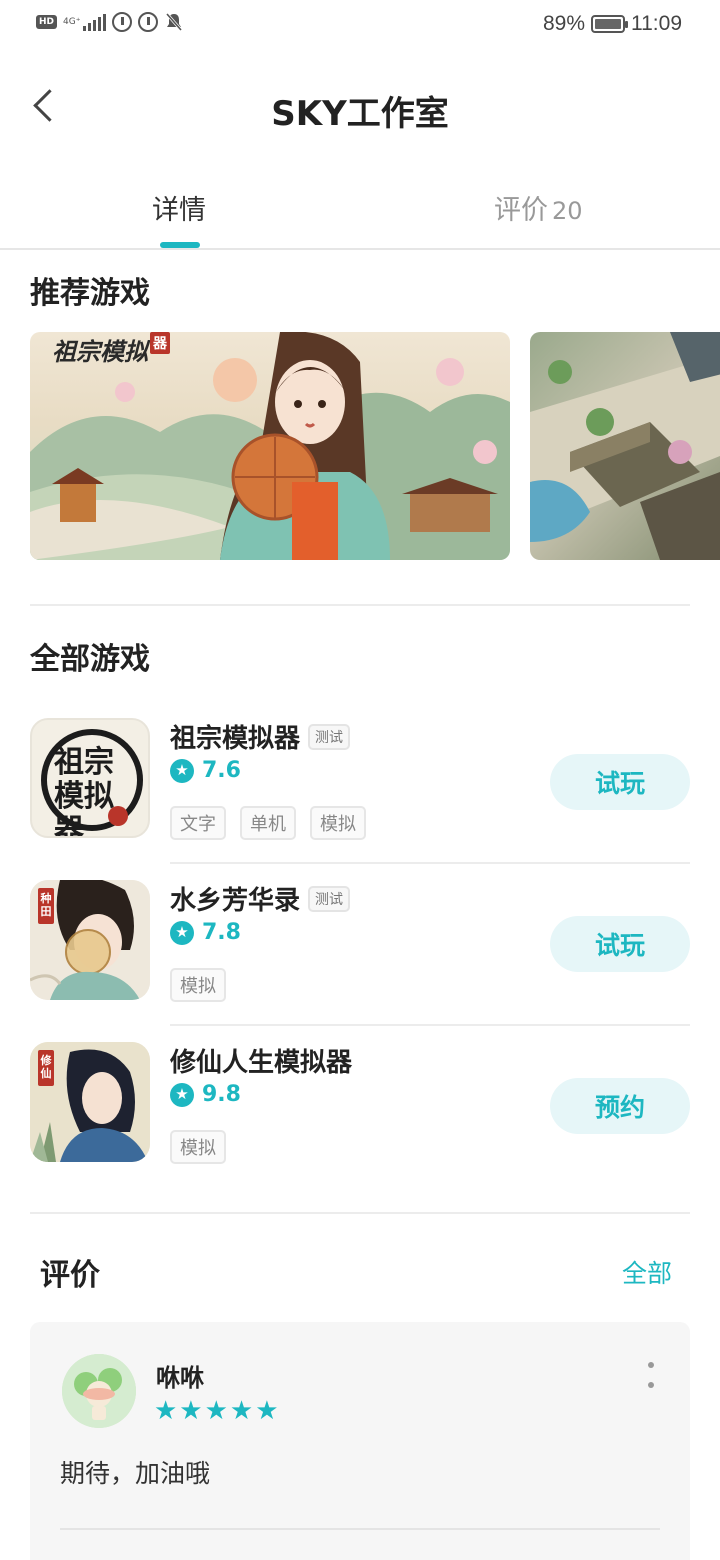  Describe the element at coordinates (360, 25) in the screenshot. I see `status-bar: HD 4G⁺ 89% 11:09` at that location.